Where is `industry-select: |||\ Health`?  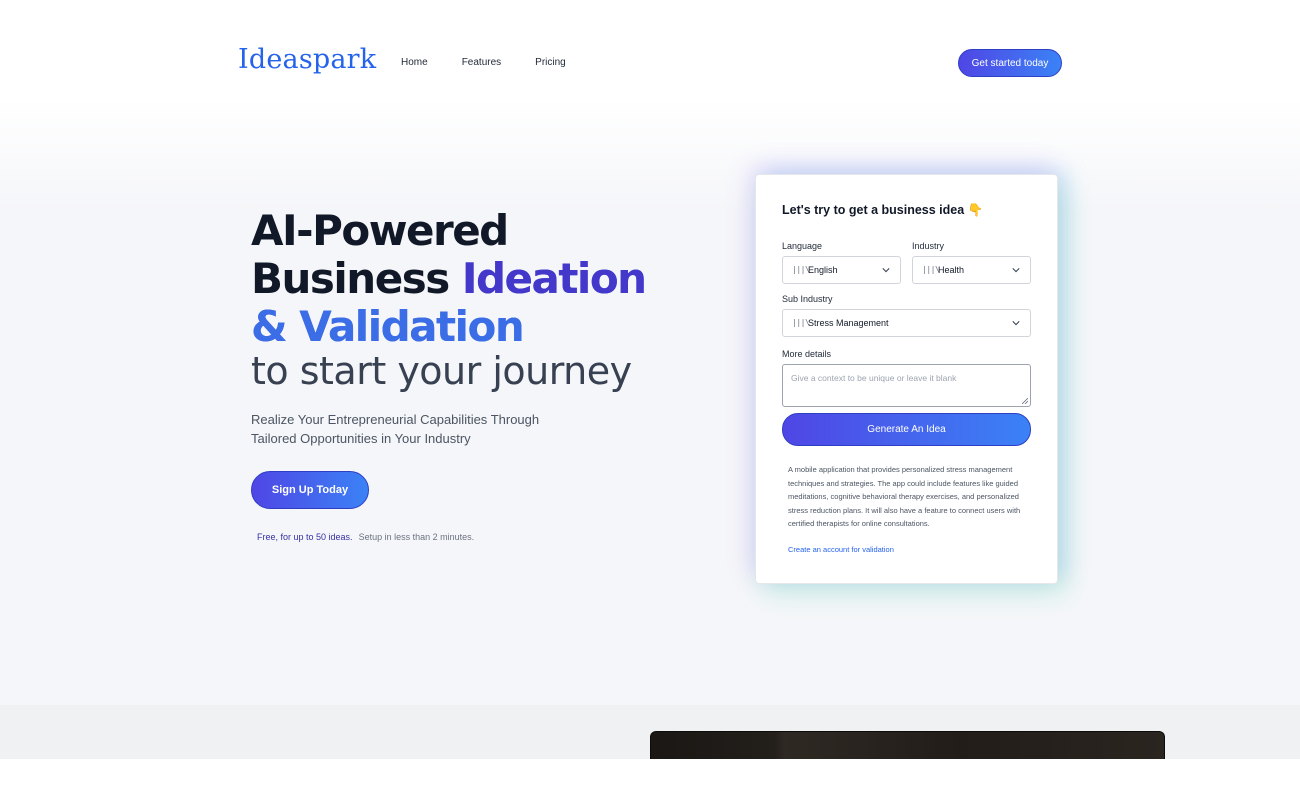 industry-select: |||\ Health is located at coordinates (971, 270).